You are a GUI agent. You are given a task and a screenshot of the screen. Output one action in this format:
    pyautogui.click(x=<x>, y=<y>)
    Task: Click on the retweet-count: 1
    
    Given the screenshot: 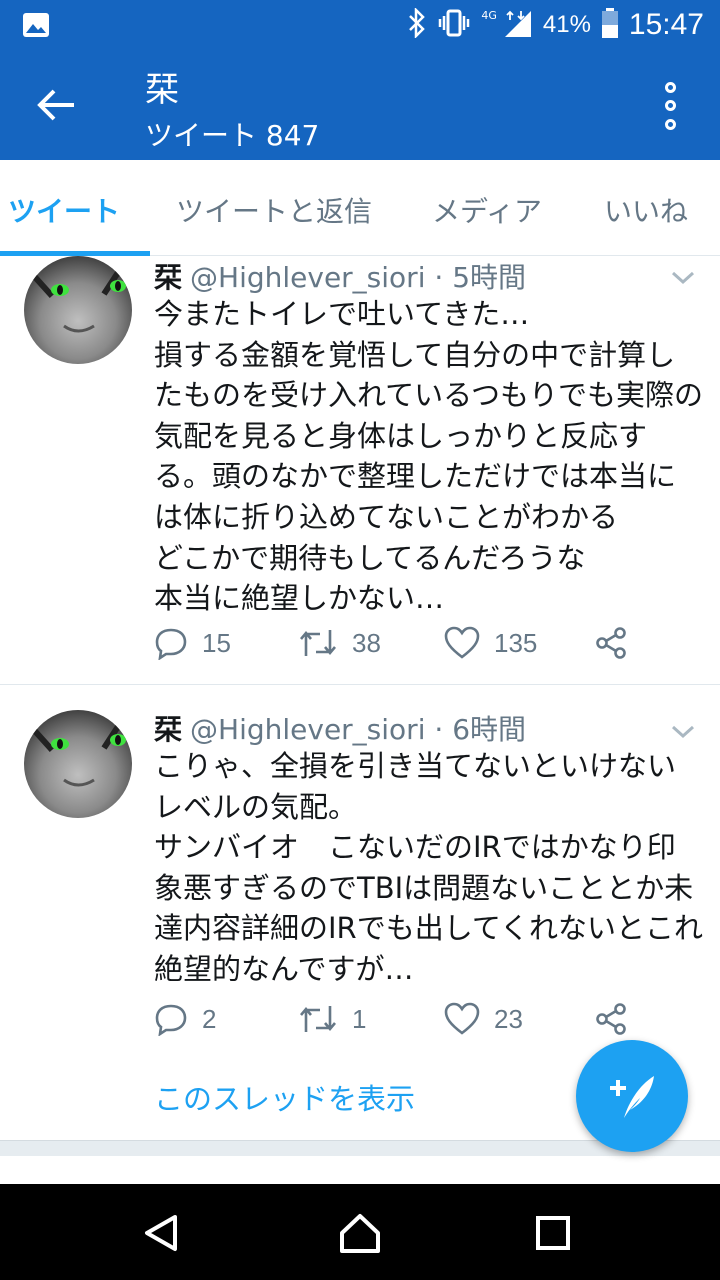 What is the action you would take?
    pyautogui.click(x=359, y=1018)
    